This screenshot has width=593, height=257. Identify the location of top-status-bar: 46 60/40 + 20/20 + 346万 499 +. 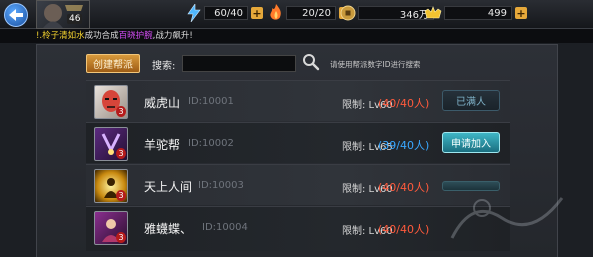
(296, 14).